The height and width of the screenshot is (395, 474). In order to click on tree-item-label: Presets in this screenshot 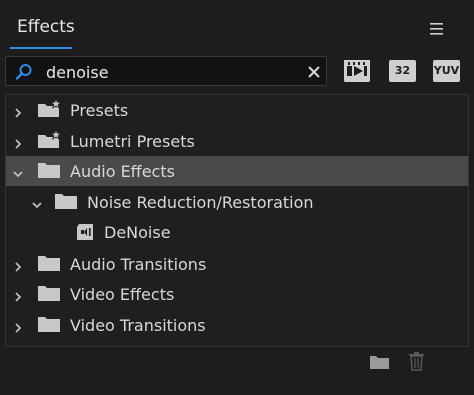, I will do `click(99, 110)`.